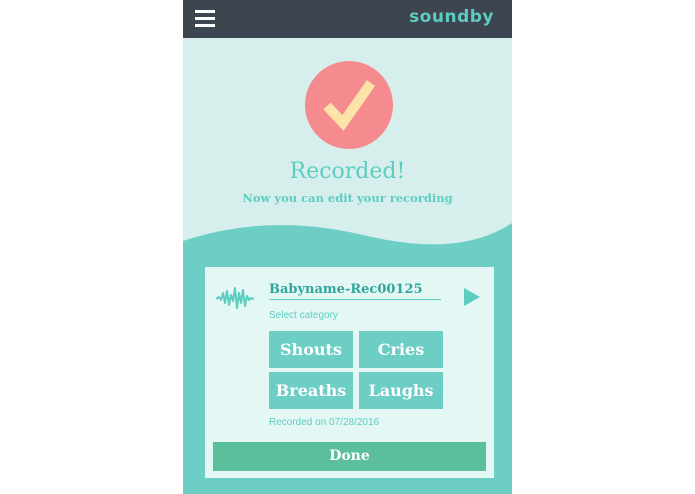 The width and height of the screenshot is (695, 494). Describe the element at coordinates (205, 19) in the screenshot. I see `hamburger-menu-icon` at that location.